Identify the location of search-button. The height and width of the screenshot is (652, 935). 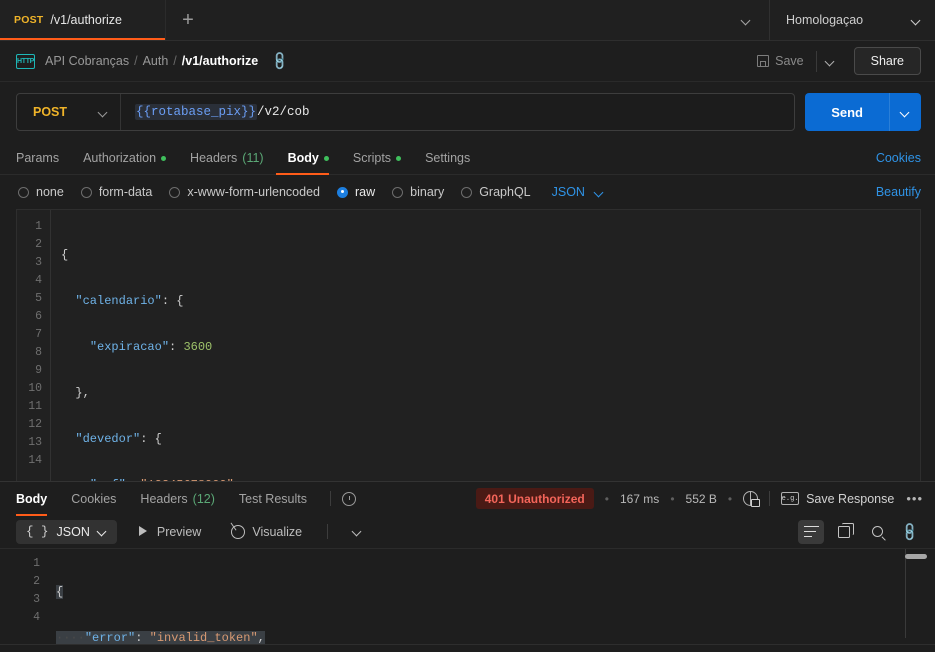
(877, 532).